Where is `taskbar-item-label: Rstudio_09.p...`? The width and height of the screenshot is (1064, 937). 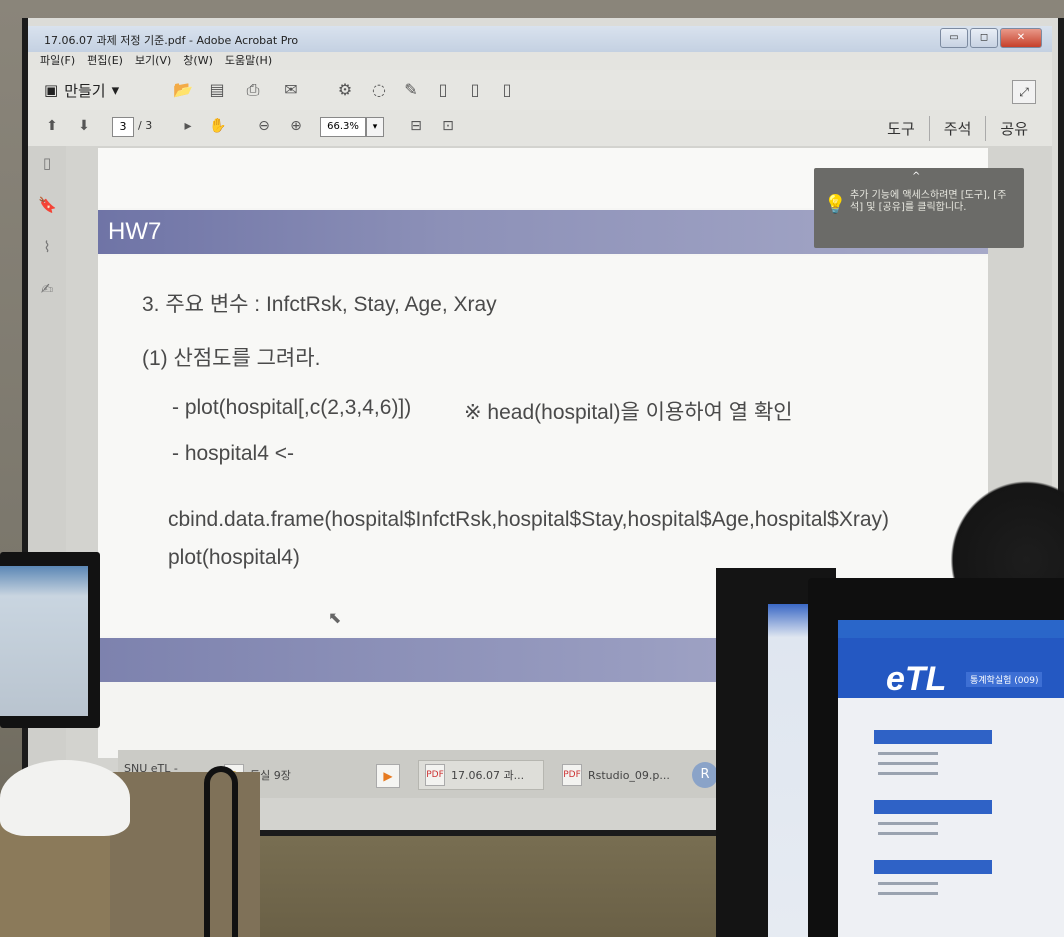 taskbar-item-label: Rstudio_09.p... is located at coordinates (629, 775).